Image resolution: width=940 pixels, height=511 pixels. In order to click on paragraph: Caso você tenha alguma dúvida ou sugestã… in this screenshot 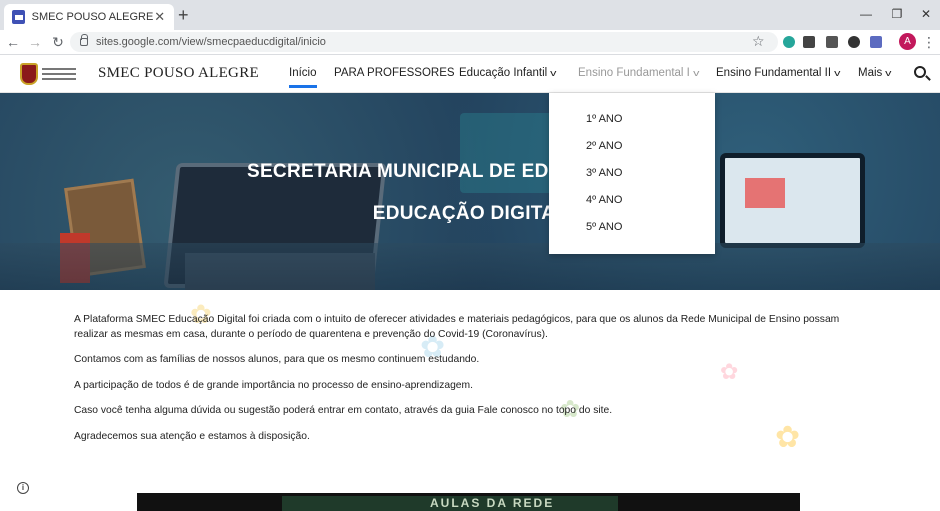, I will do `click(343, 410)`.